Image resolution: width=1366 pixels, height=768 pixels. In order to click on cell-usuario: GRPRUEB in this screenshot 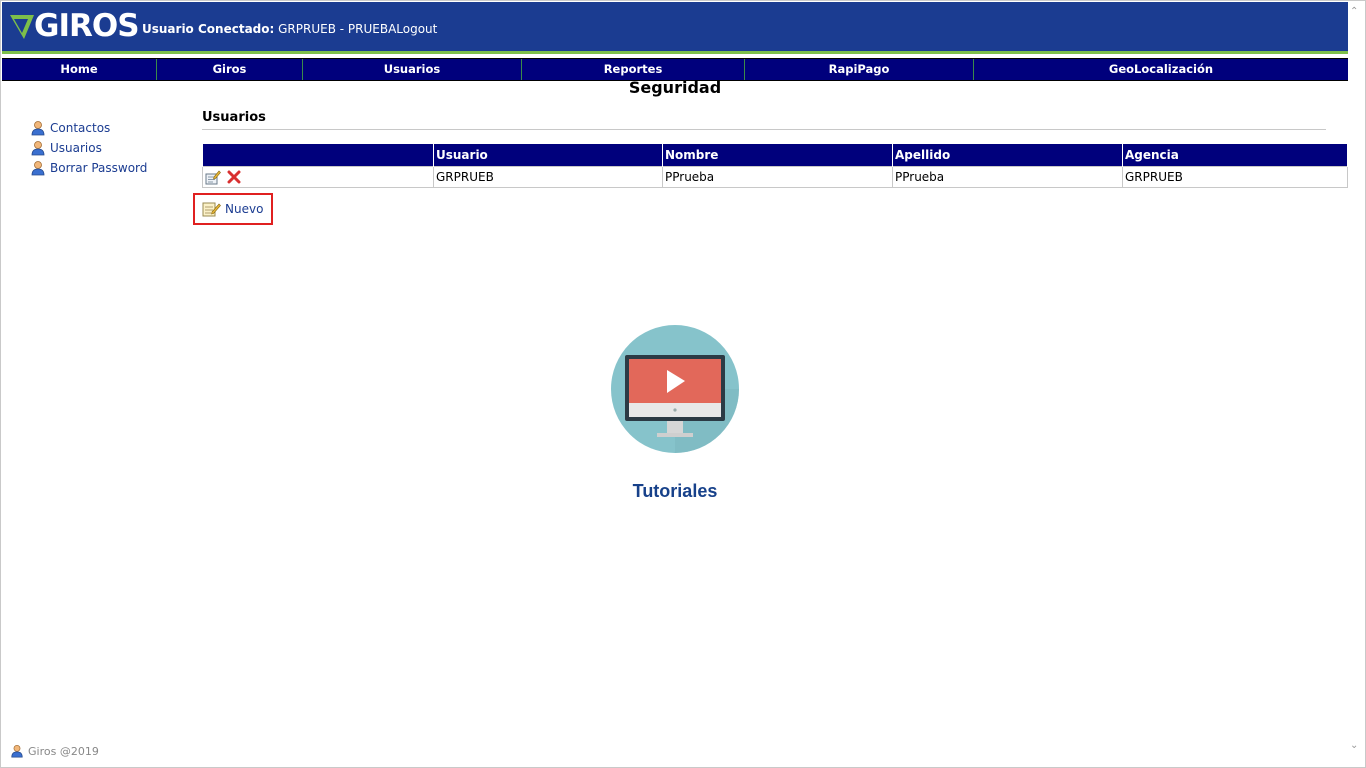, I will do `click(548, 177)`.